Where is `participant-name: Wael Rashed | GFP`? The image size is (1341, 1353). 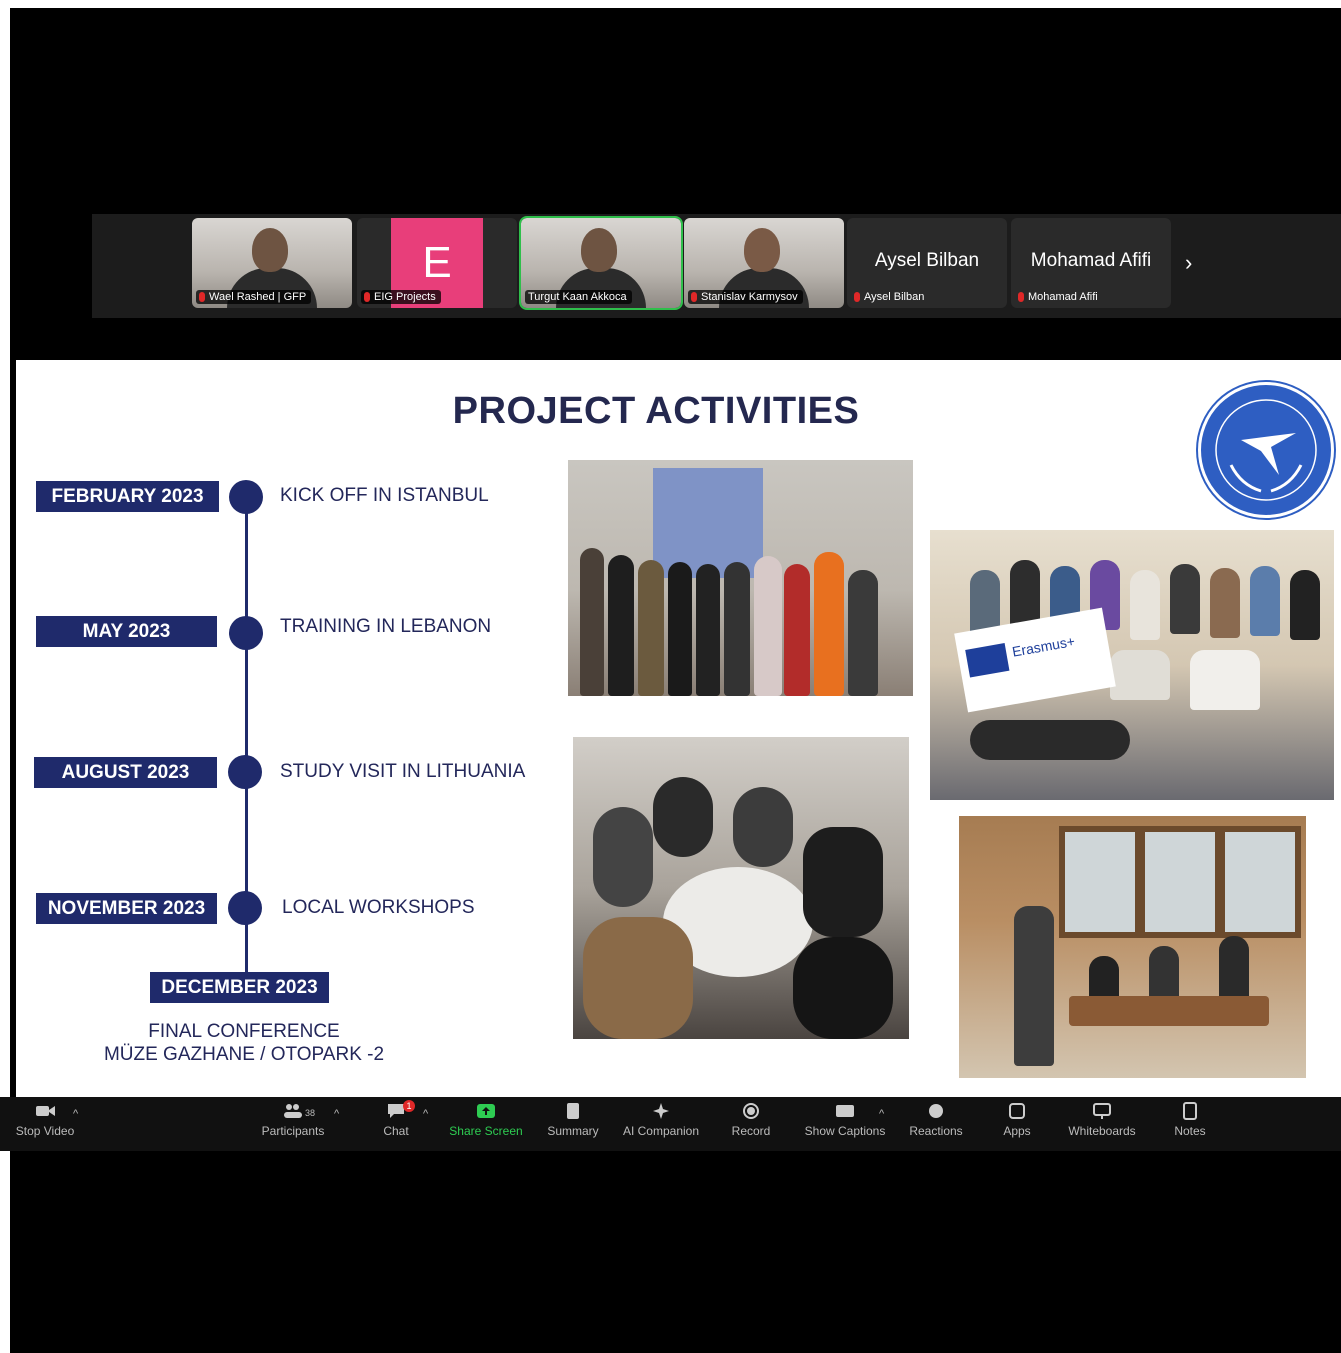
participant-name: Wael Rashed | GFP is located at coordinates (258, 297).